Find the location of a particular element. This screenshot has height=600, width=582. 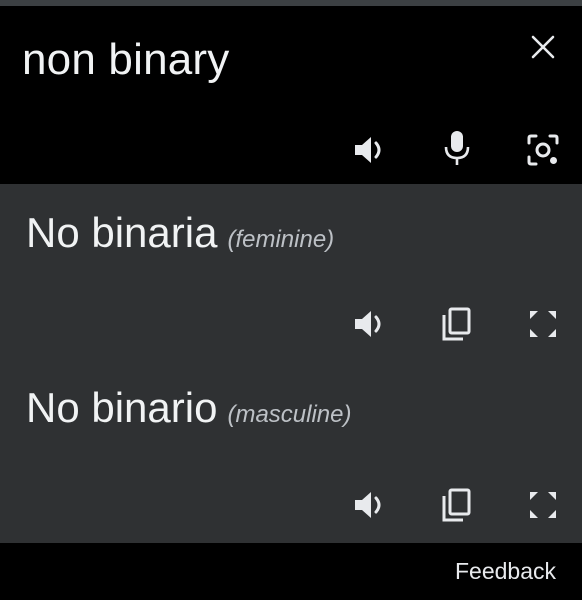

clear-button is located at coordinates (543, 47).